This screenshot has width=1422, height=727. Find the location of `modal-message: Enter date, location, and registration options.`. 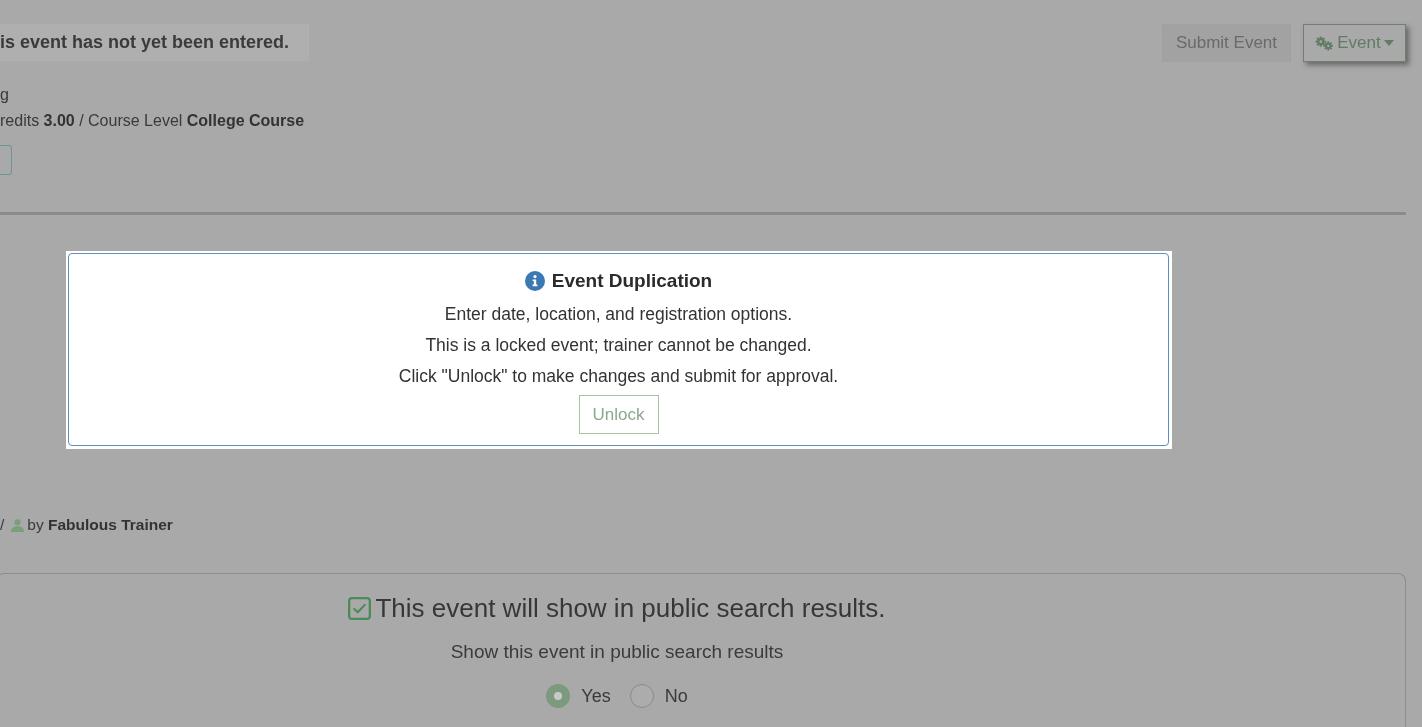

modal-message: Enter date, location, and registration options. is located at coordinates (618, 314).